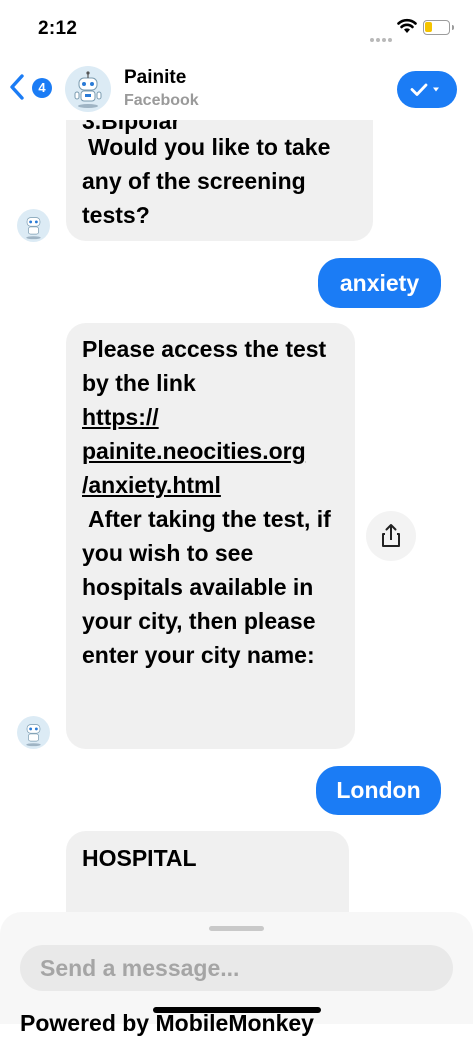 The height and width of the screenshot is (1037, 473). I want to click on caret-down-icon, so click(436, 89).